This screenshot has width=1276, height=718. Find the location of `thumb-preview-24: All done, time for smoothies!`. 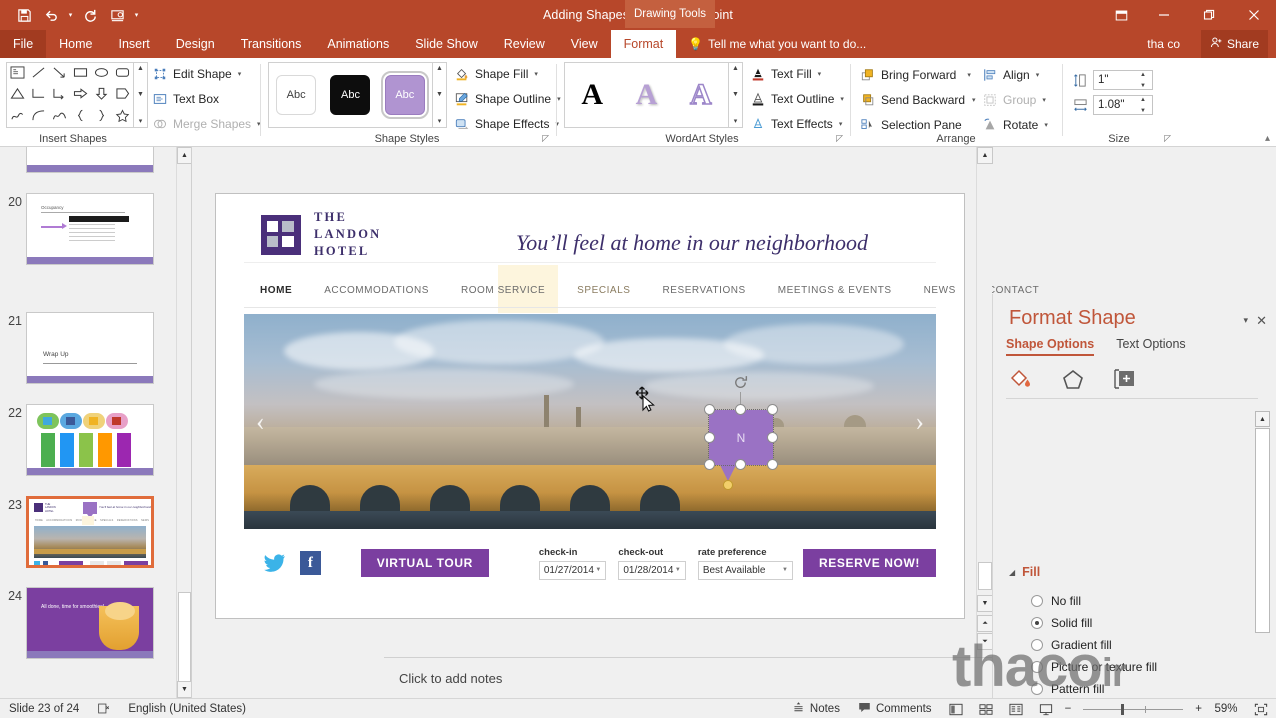

thumb-preview-24: All done, time for smoothies! is located at coordinates (90, 623).